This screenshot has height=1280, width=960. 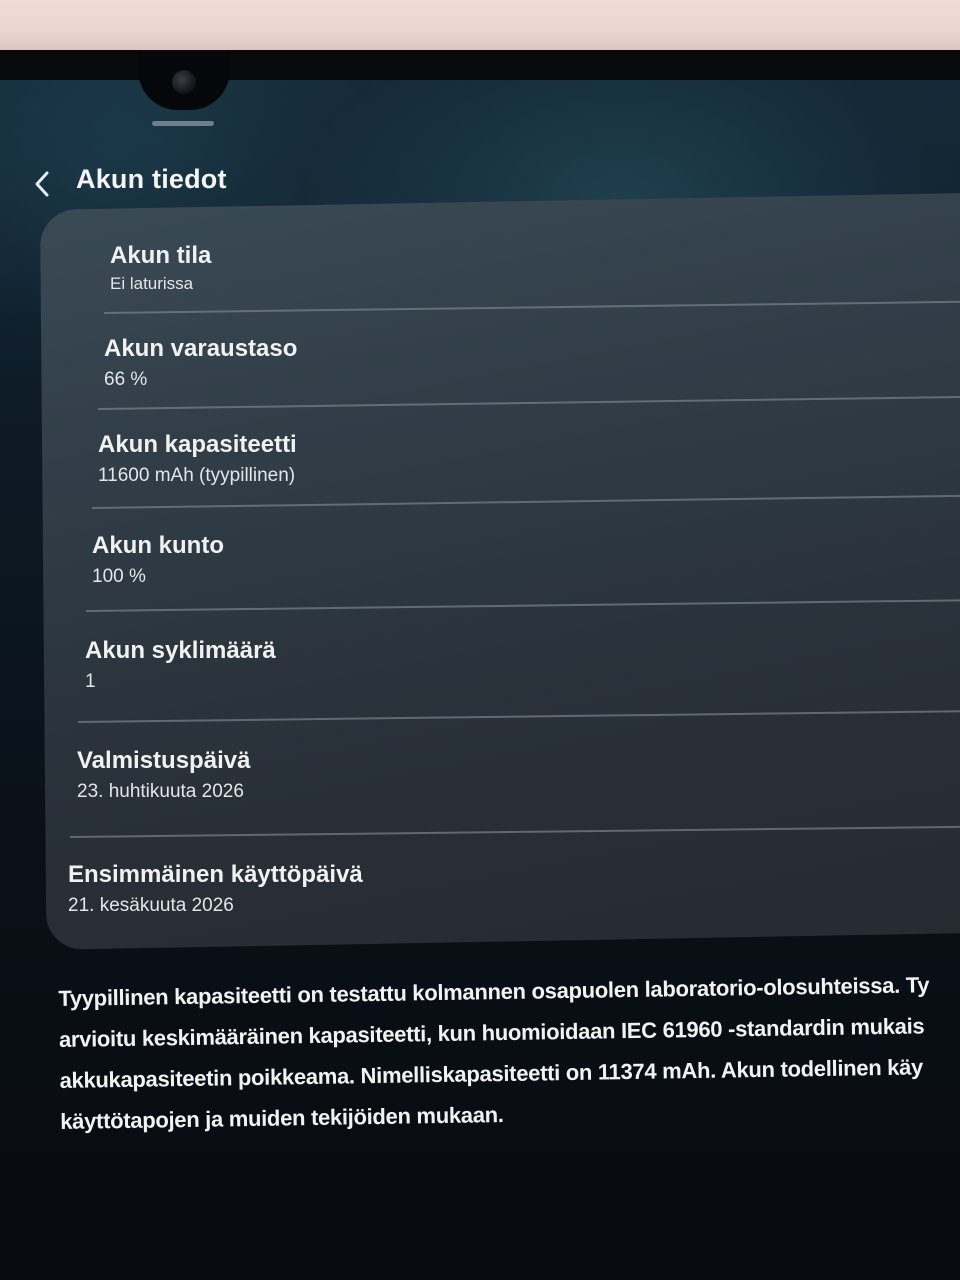 I want to click on chevron-left-icon, so click(x=42, y=184).